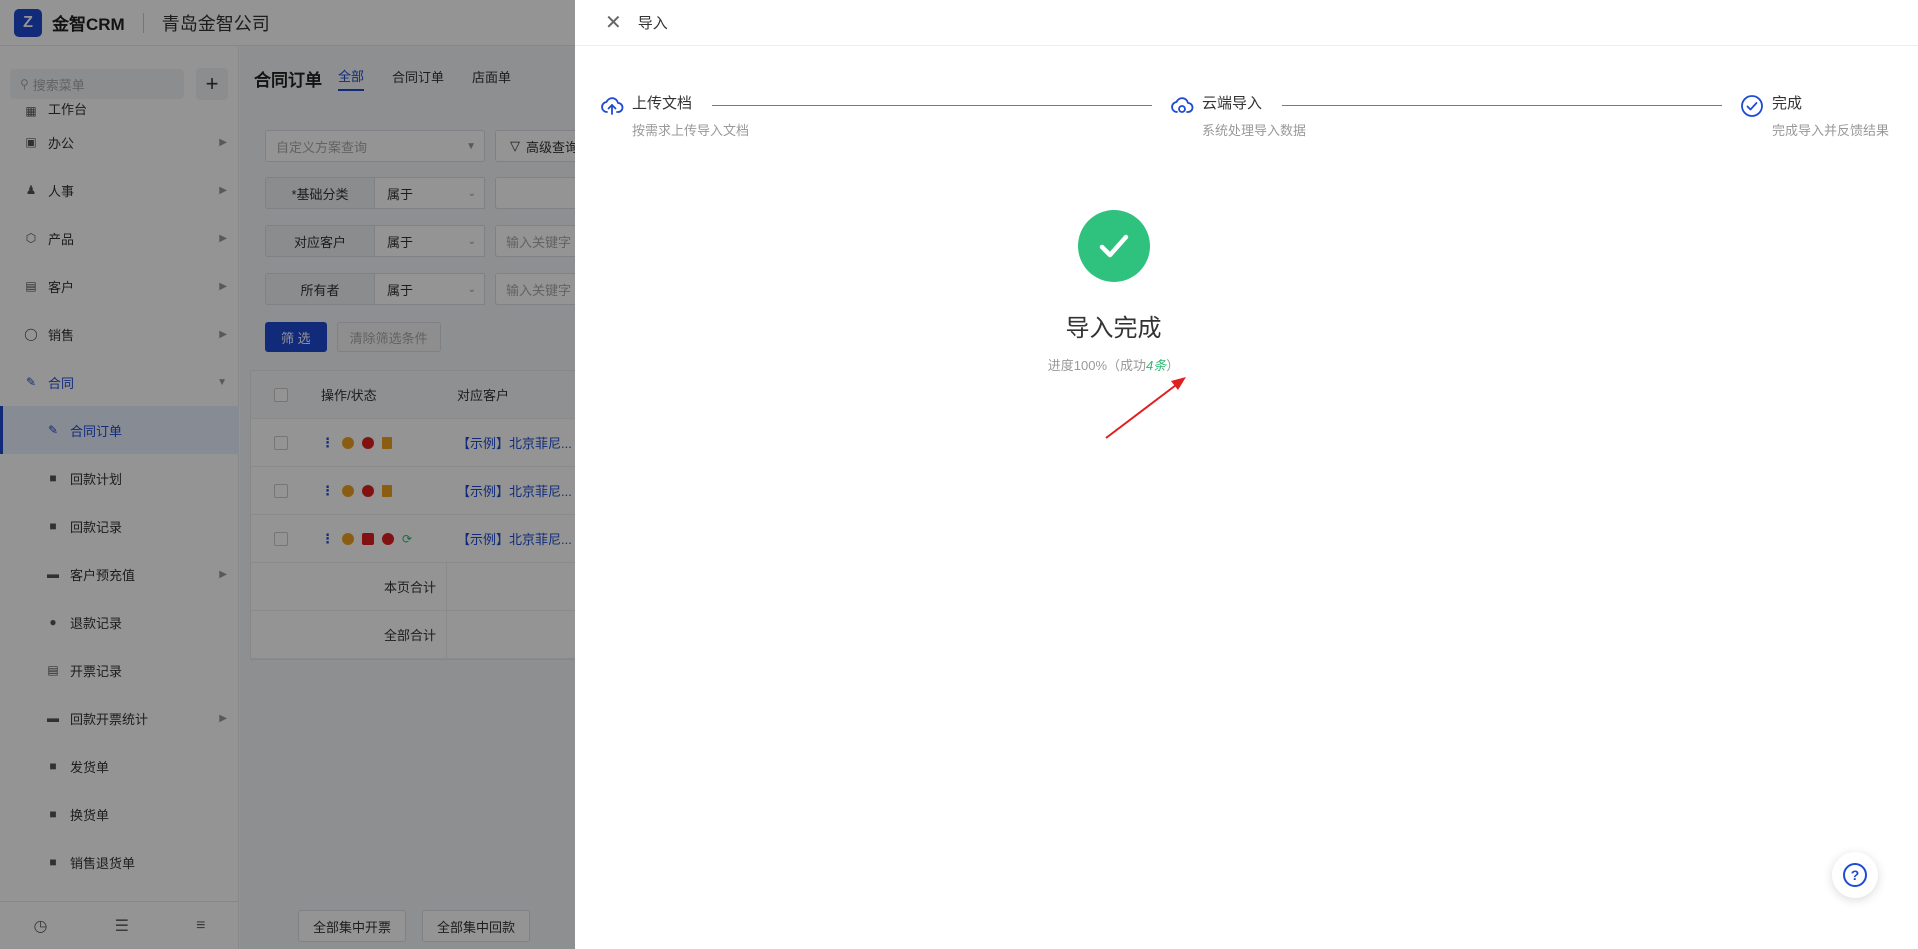 The height and width of the screenshot is (949, 1918). What do you see at coordinates (612, 106) in the screenshot?
I see `cloud-upload-icon` at bounding box center [612, 106].